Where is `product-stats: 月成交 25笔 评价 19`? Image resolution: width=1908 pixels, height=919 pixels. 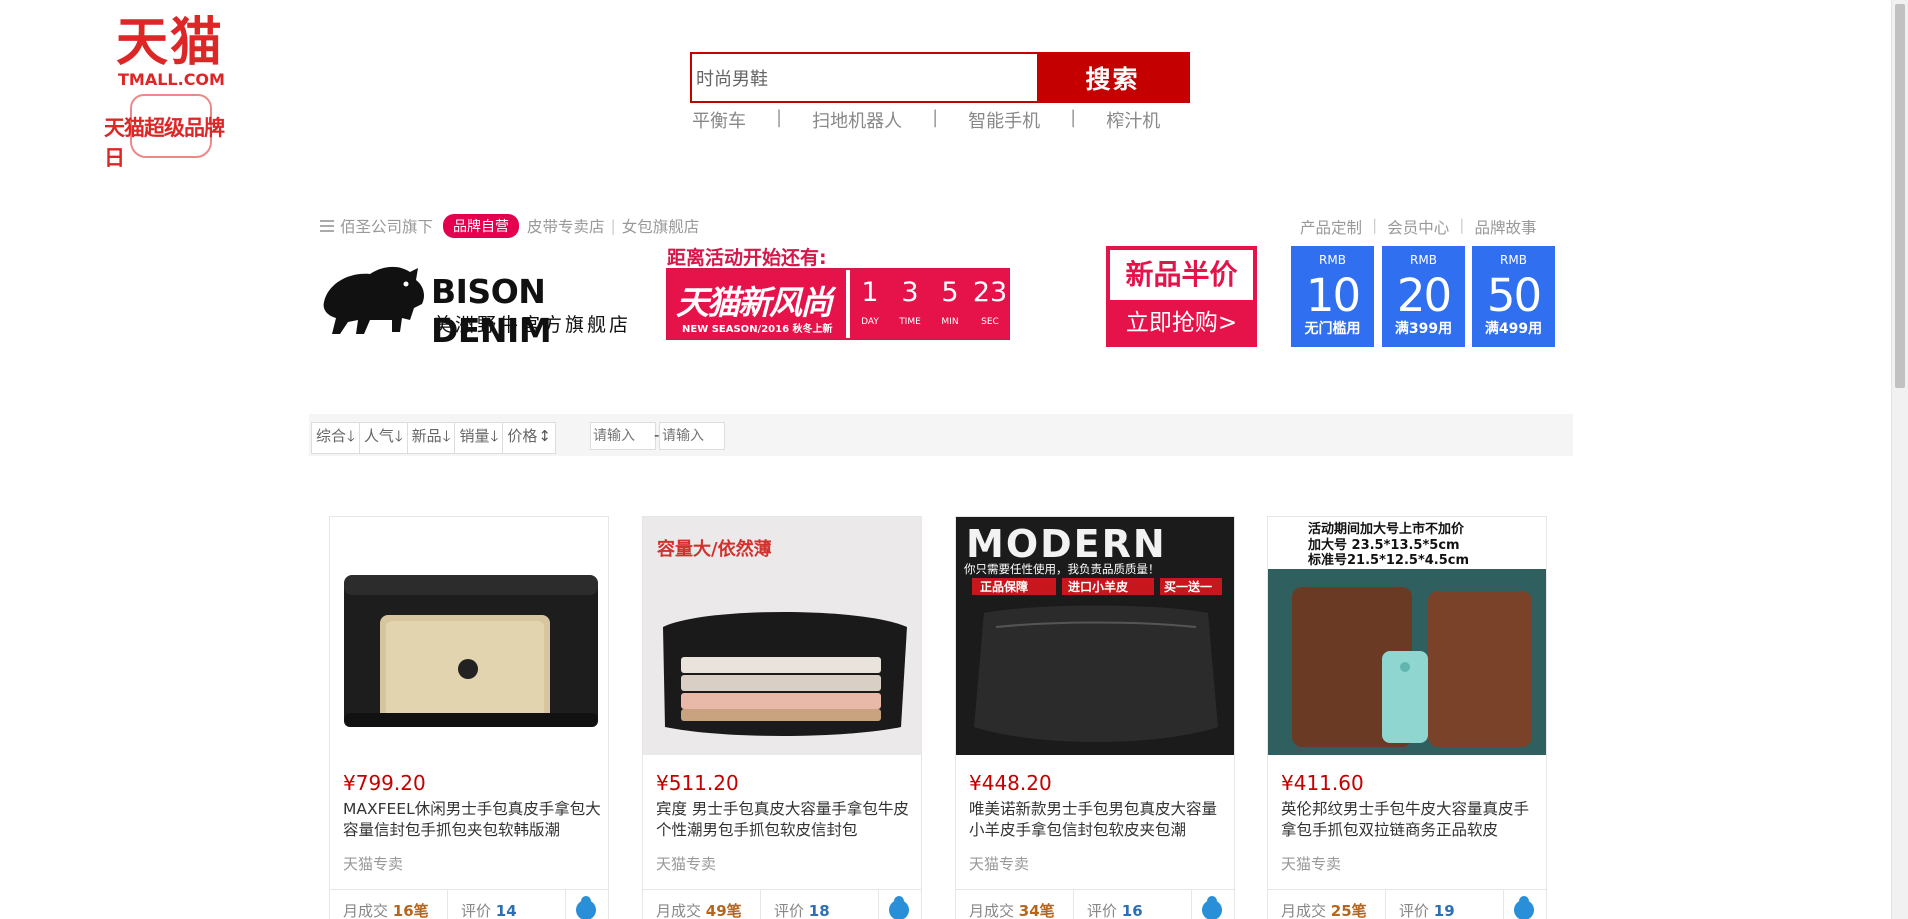
product-stats: 月成交 25笔 评价 19 is located at coordinates (1407, 904).